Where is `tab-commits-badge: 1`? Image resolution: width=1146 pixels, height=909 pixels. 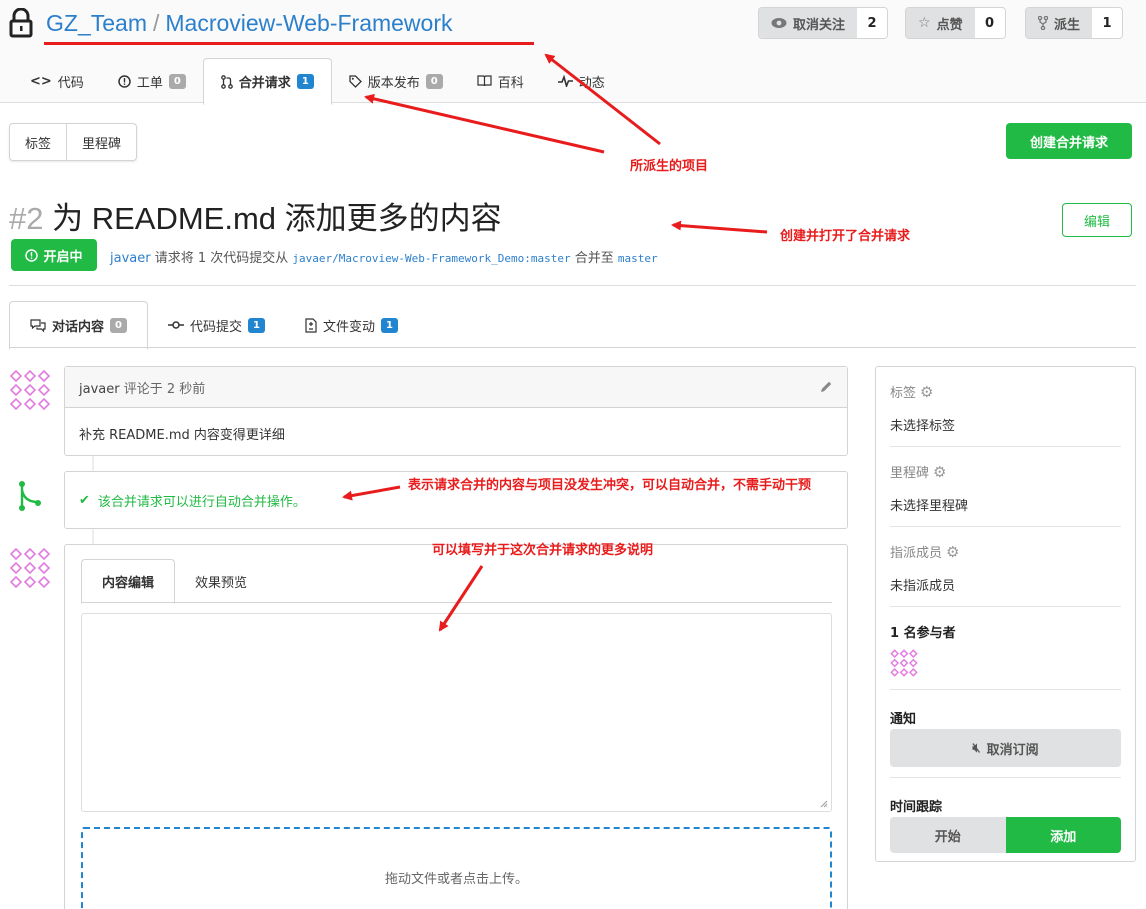 tab-commits-badge: 1 is located at coordinates (256, 325).